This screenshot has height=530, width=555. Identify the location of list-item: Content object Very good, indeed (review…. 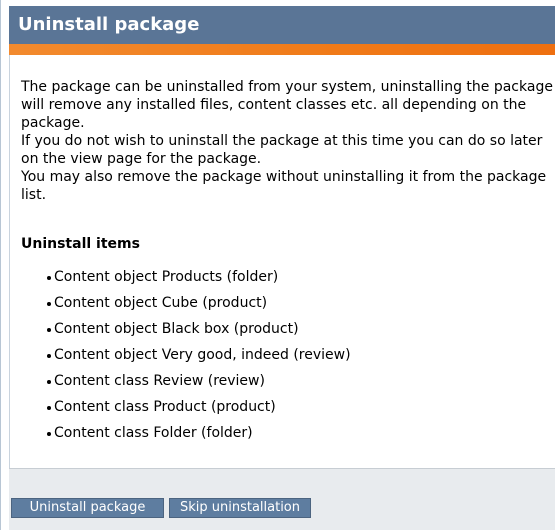
(186, 355).